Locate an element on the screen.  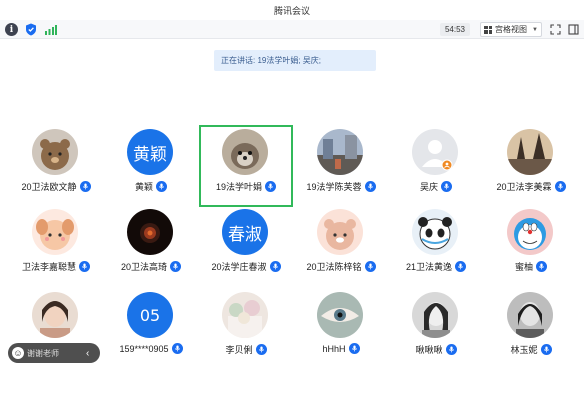
participant-name-row: 林玉妮 is located at coordinates (531, 349).